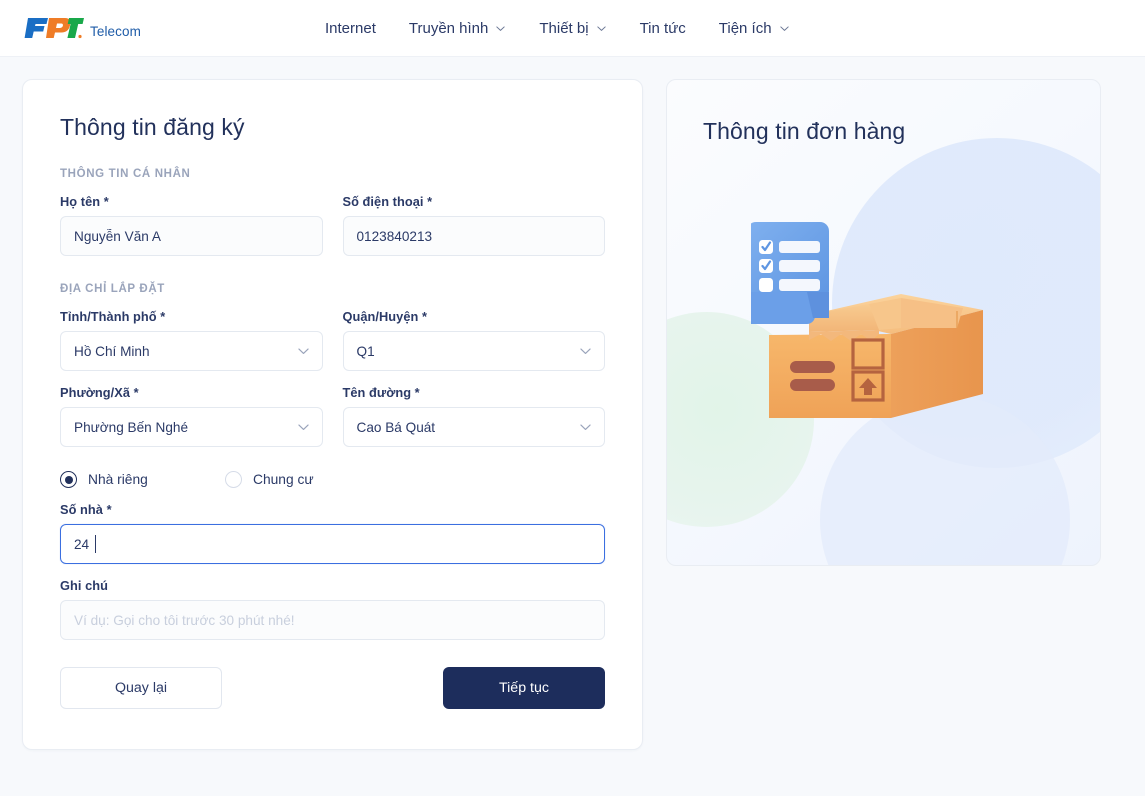  What do you see at coordinates (564, 28) in the screenshot?
I see `nav-label: Thiết bị` at bounding box center [564, 28].